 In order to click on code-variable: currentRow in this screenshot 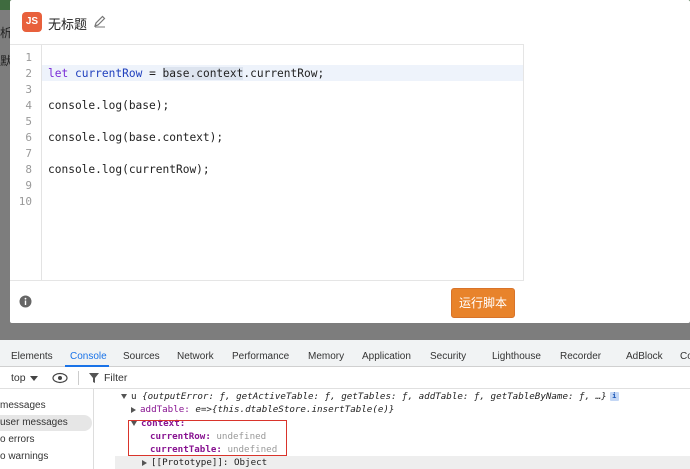, I will do `click(108, 73)`.